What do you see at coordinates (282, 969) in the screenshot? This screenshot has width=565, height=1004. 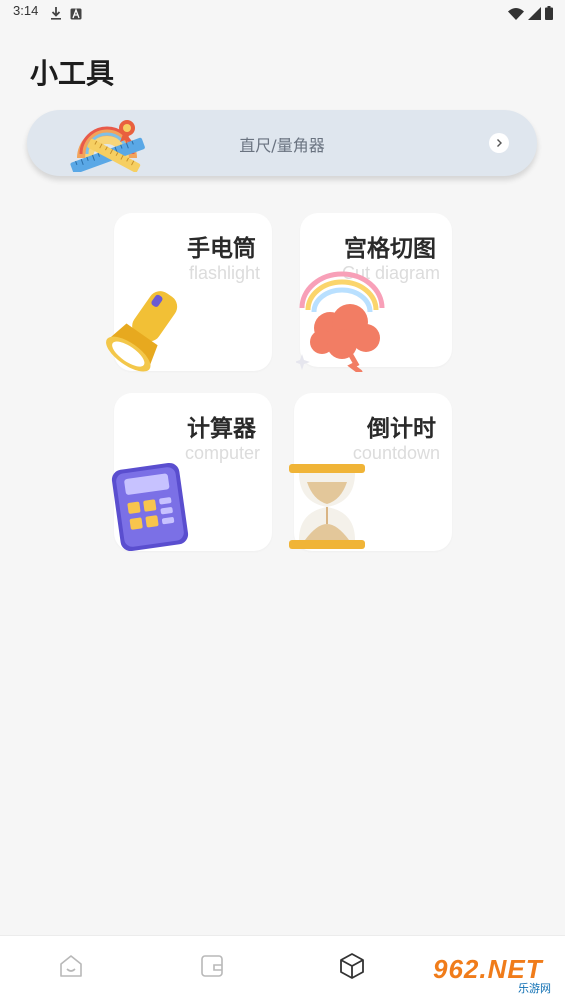 I see `bottom-nav: 962.NET 乐游网` at bounding box center [282, 969].